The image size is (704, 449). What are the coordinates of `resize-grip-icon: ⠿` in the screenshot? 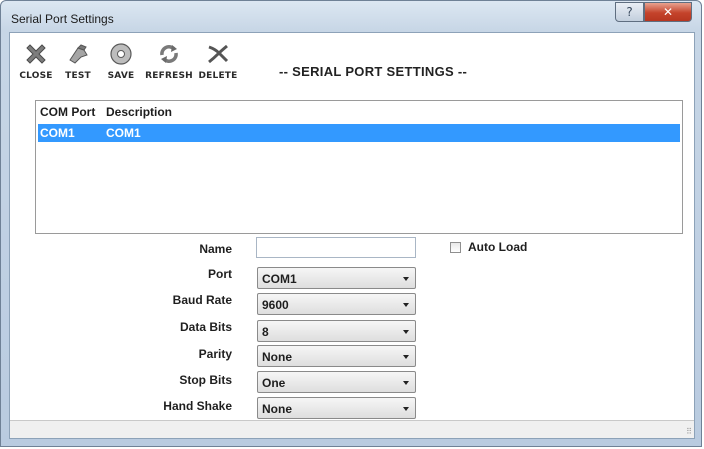 It's located at (689, 431).